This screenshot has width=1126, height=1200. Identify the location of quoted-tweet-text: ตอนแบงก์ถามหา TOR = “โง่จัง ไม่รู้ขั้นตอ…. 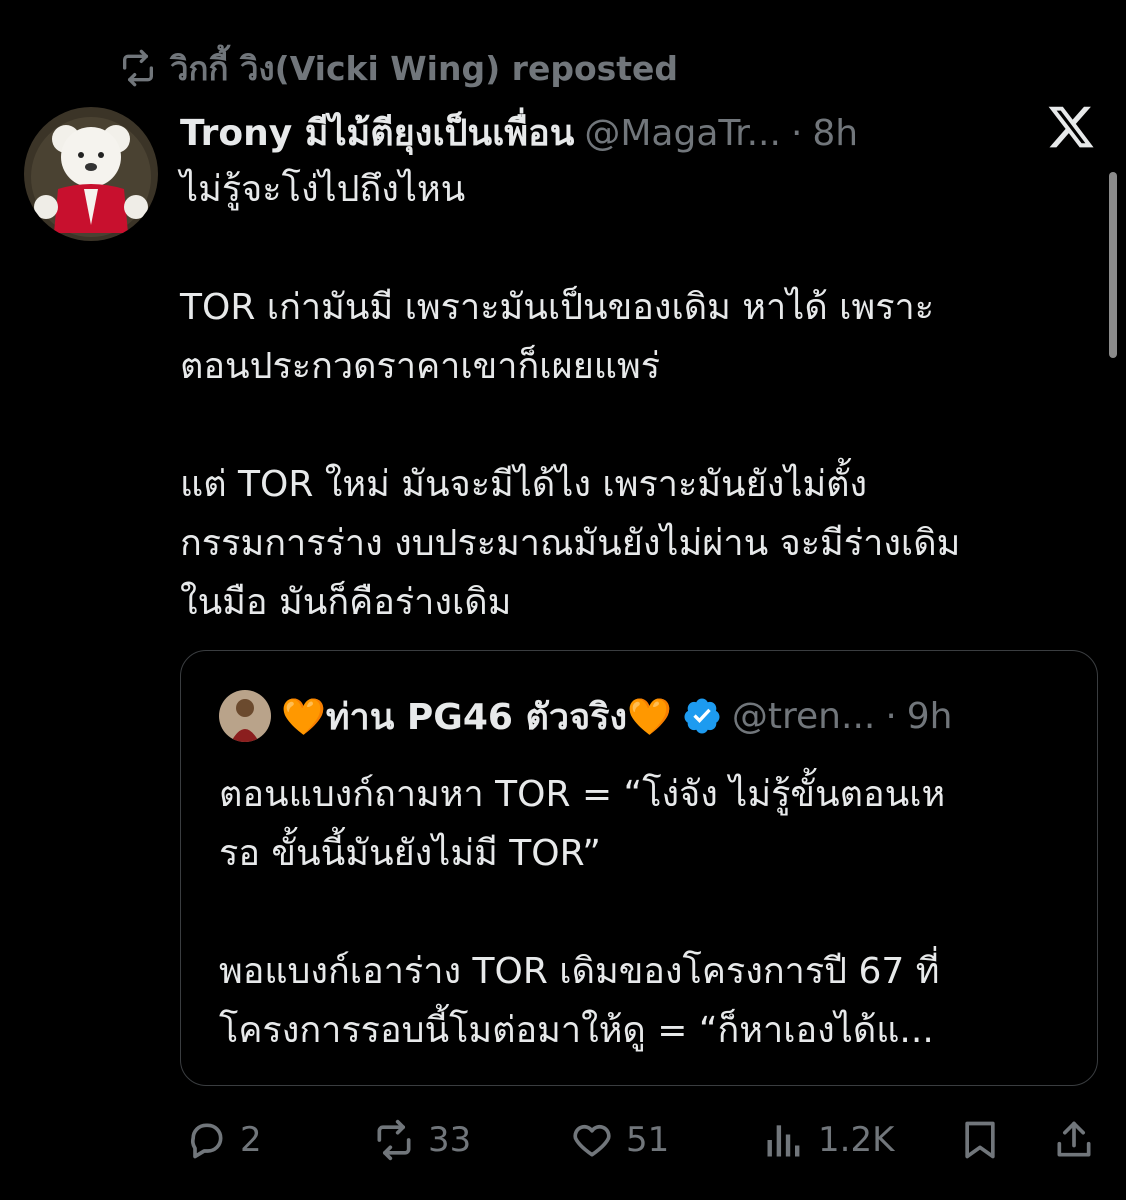
(582, 912).